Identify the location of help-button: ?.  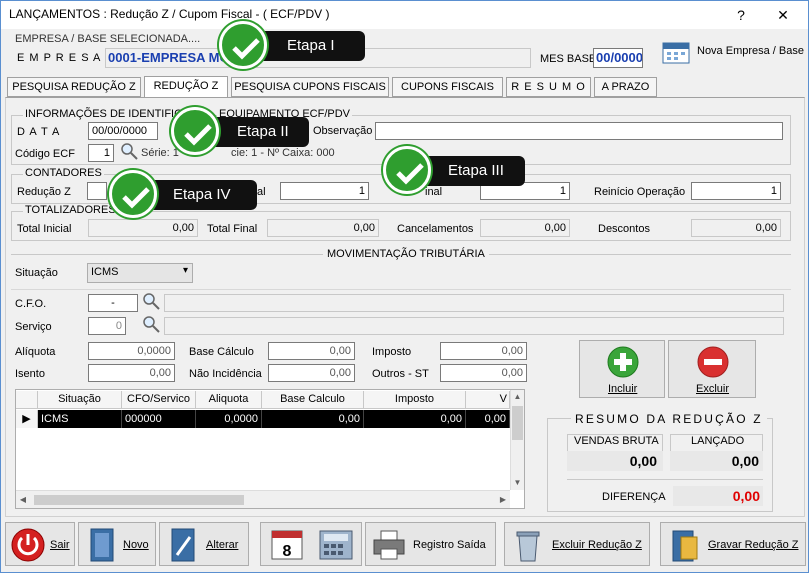
(741, 15).